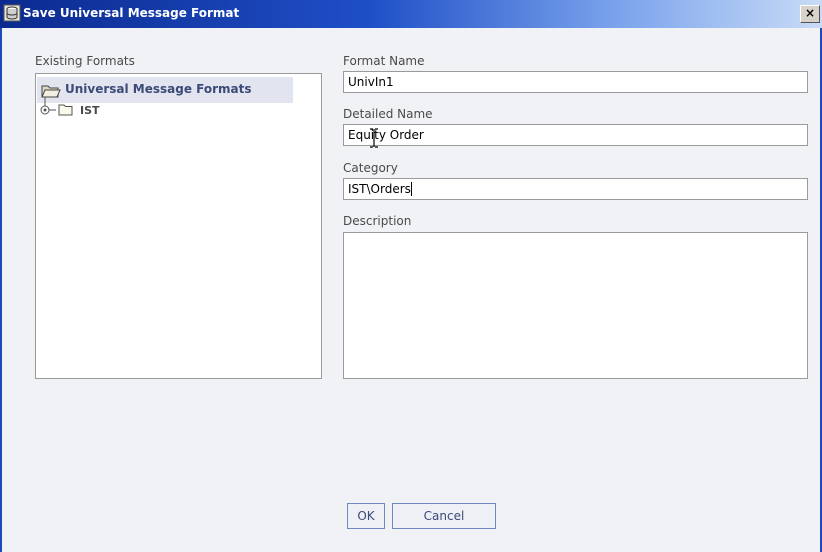 This screenshot has height=552, width=822. What do you see at coordinates (131, 13) in the screenshot?
I see `window-title: Save Universal Message Format` at bounding box center [131, 13].